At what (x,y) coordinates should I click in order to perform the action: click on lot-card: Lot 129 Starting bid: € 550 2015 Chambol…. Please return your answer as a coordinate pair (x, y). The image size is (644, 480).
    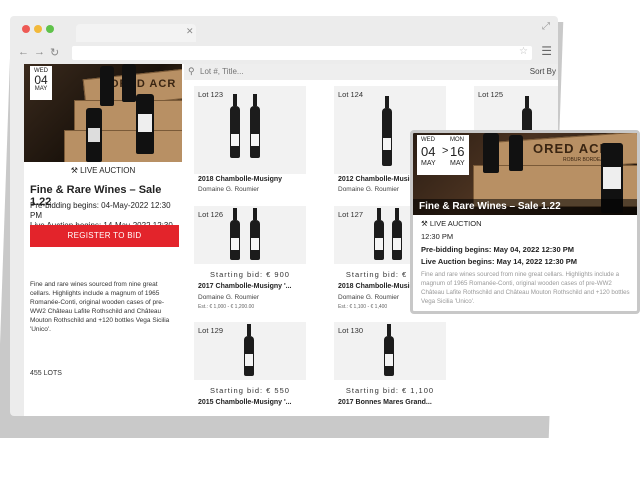
    Looking at the image, I should click on (250, 369).